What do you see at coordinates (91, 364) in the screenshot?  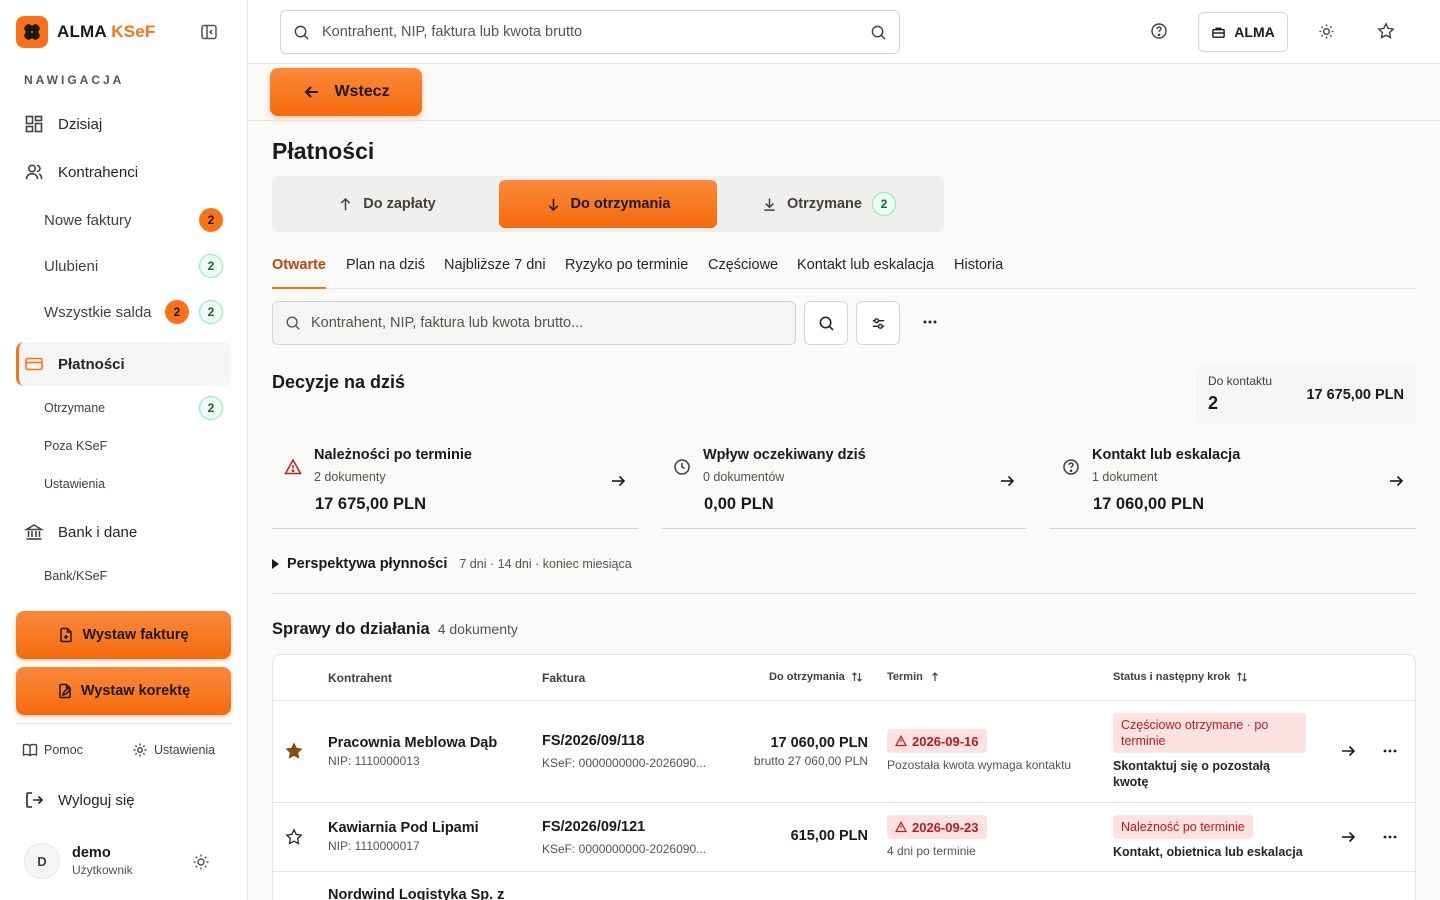 I see `sidebar-item-label: Płatności` at bounding box center [91, 364].